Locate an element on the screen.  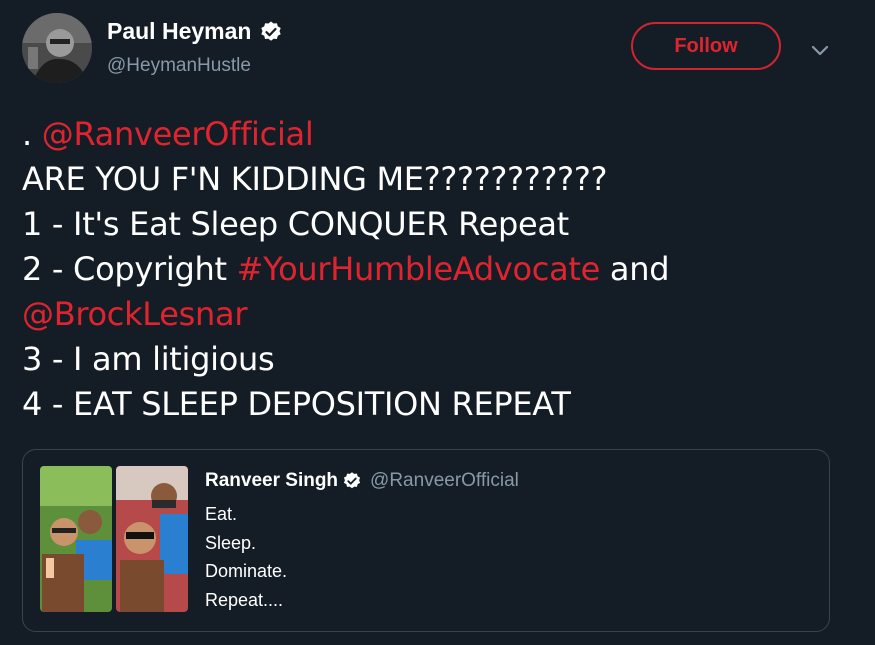
text-segment: . is located at coordinates (32, 134).